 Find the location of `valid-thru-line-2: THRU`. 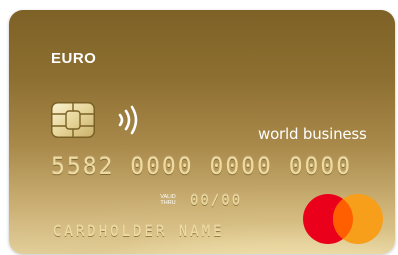

valid-thru-line-2: THRU is located at coordinates (168, 203).